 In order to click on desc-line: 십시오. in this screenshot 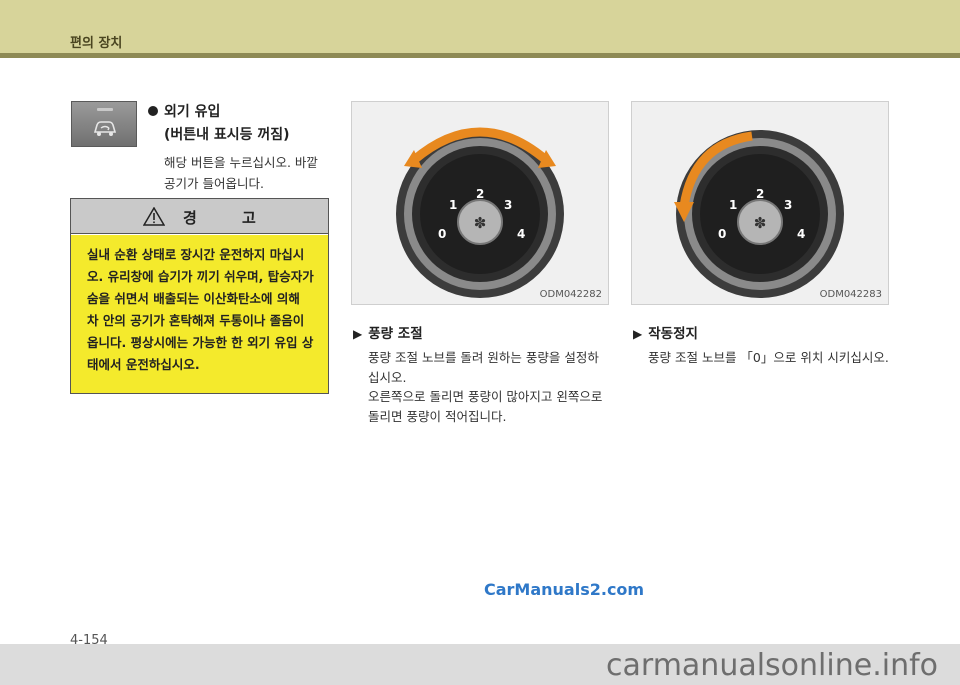, I will do `click(387, 377)`.